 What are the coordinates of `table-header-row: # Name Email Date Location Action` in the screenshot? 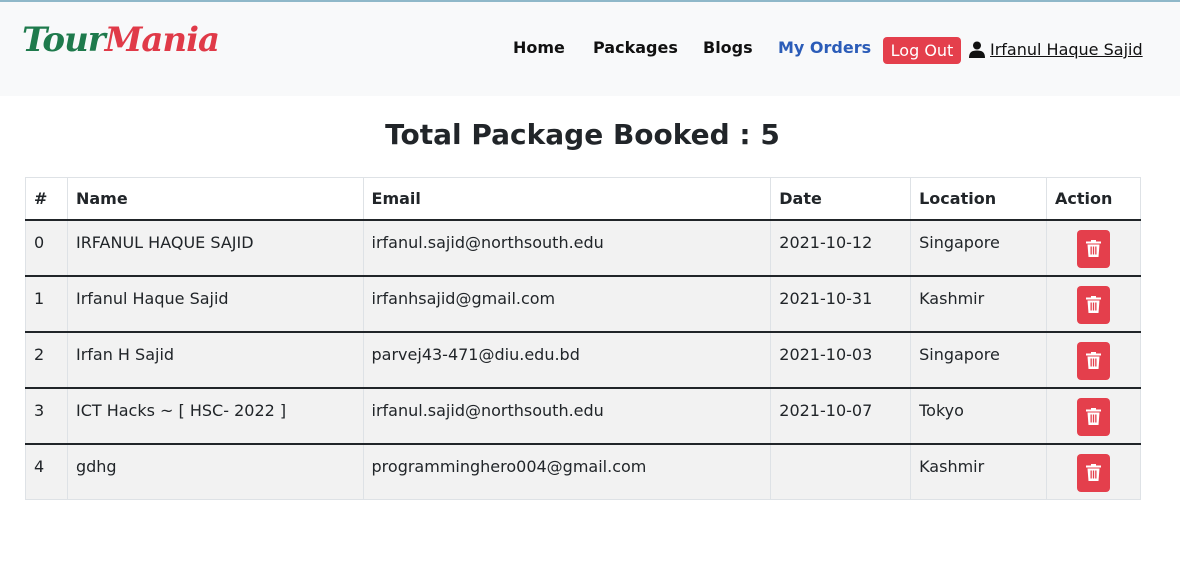 It's located at (583, 199).